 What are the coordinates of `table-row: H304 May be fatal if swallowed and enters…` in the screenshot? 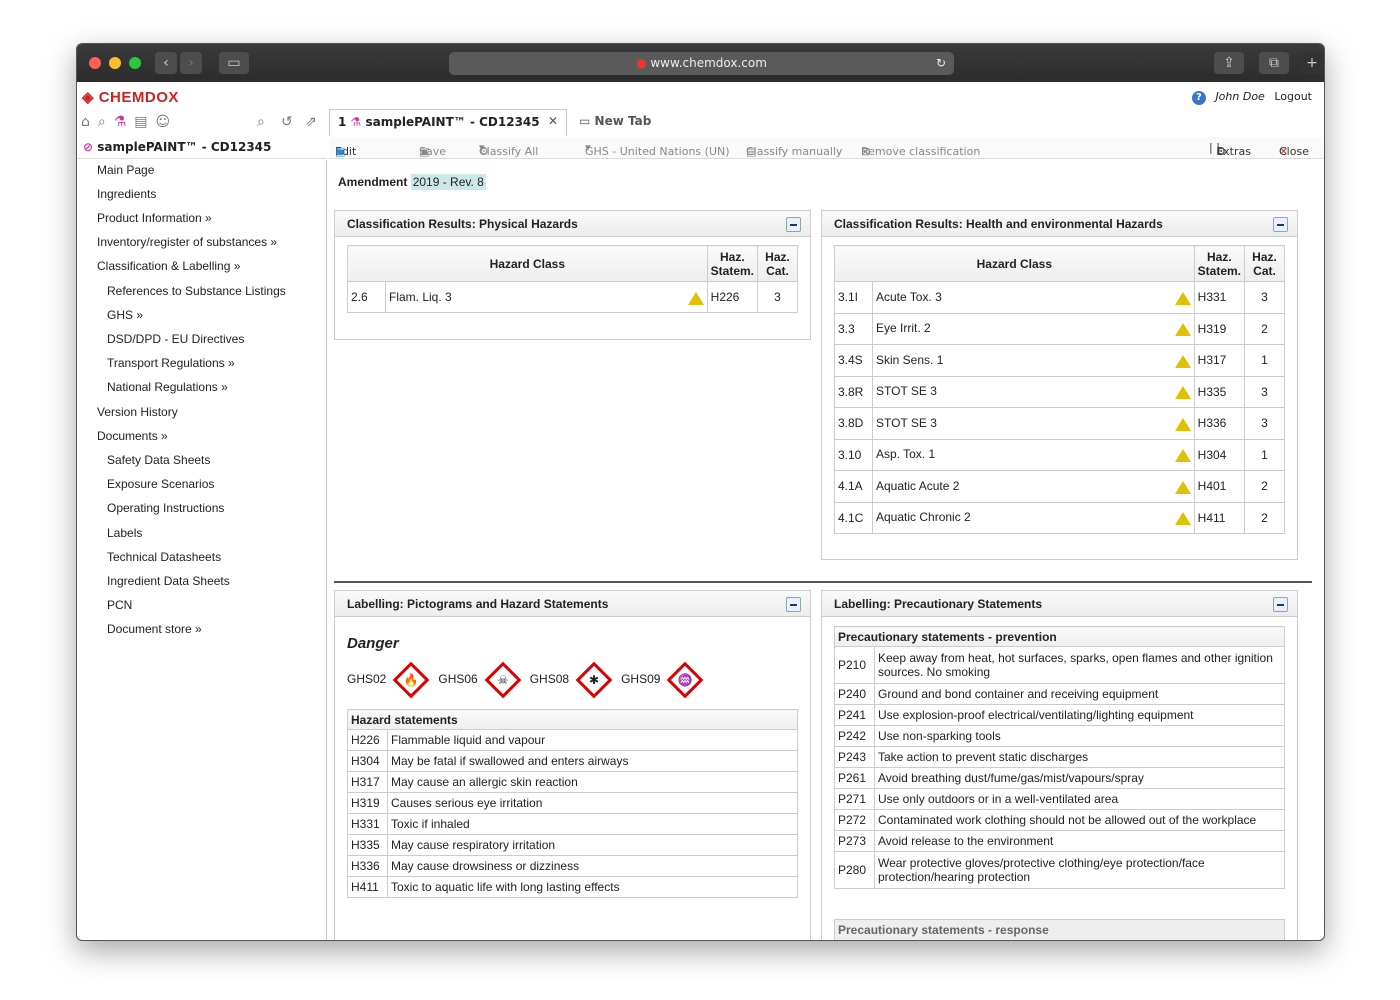 It's located at (572, 761).